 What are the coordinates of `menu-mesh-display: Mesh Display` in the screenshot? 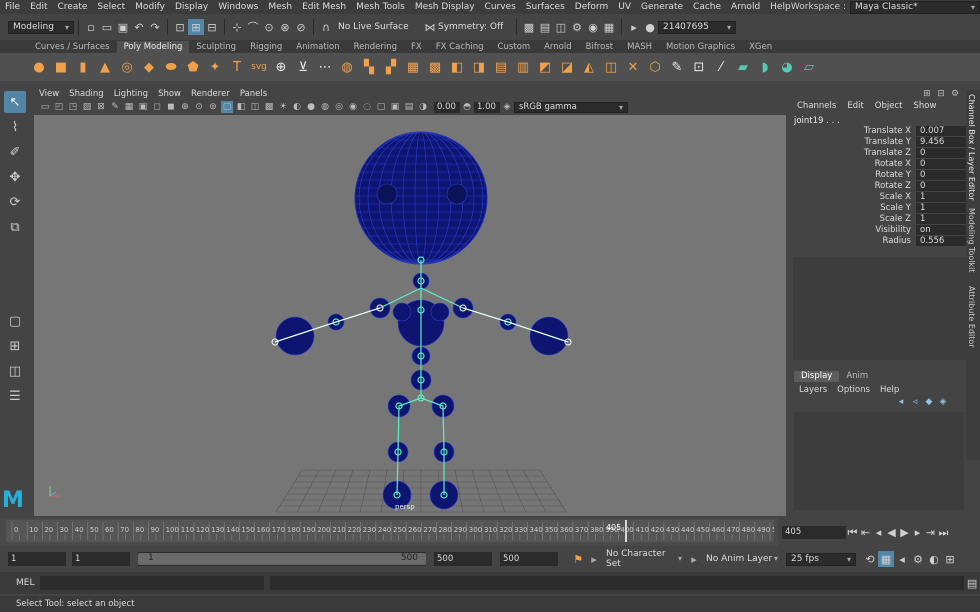 It's located at (445, 7).